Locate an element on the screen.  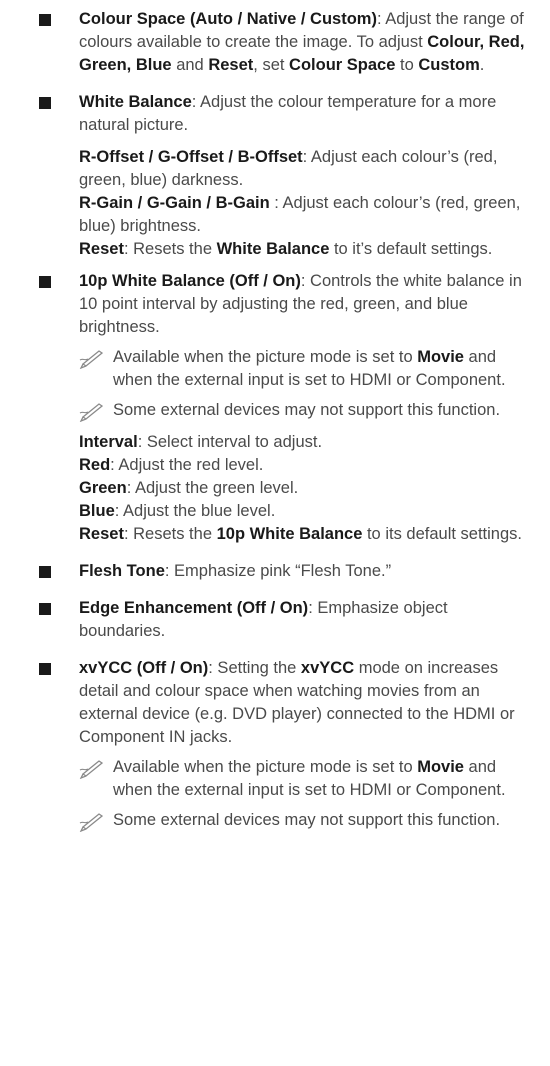
green-desc: : Adjust the green level. is located at coordinates (212, 488).